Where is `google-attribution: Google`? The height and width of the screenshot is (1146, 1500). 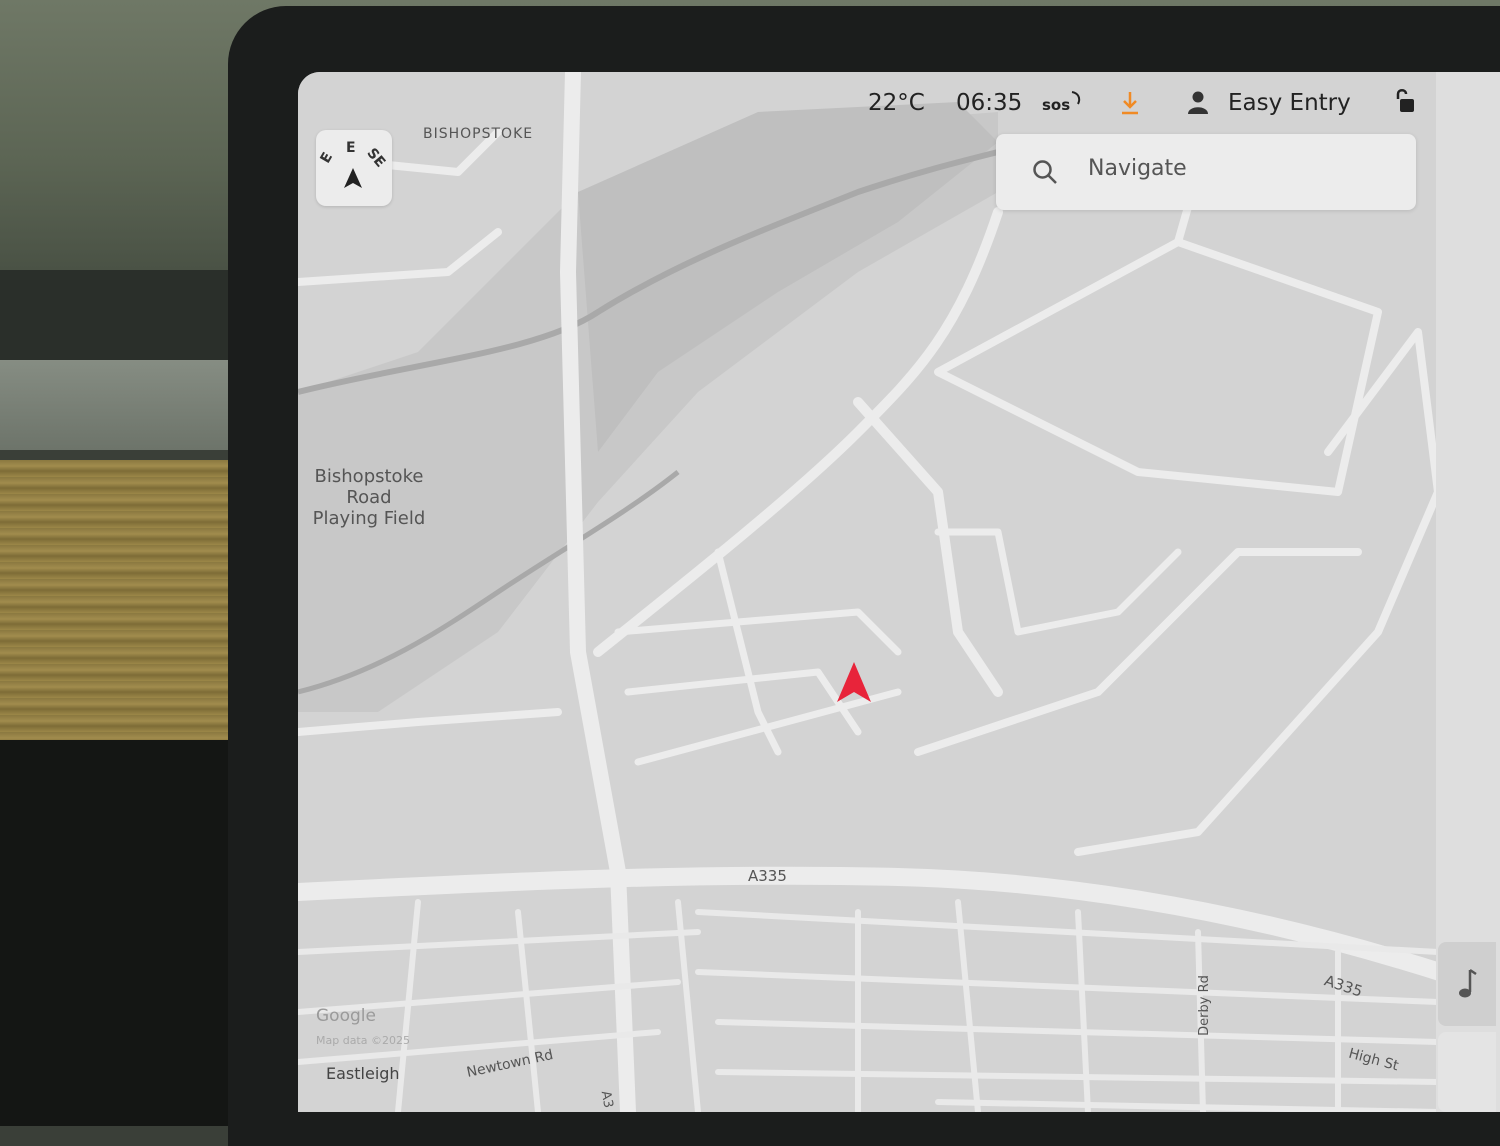 google-attribution: Google is located at coordinates (346, 1016).